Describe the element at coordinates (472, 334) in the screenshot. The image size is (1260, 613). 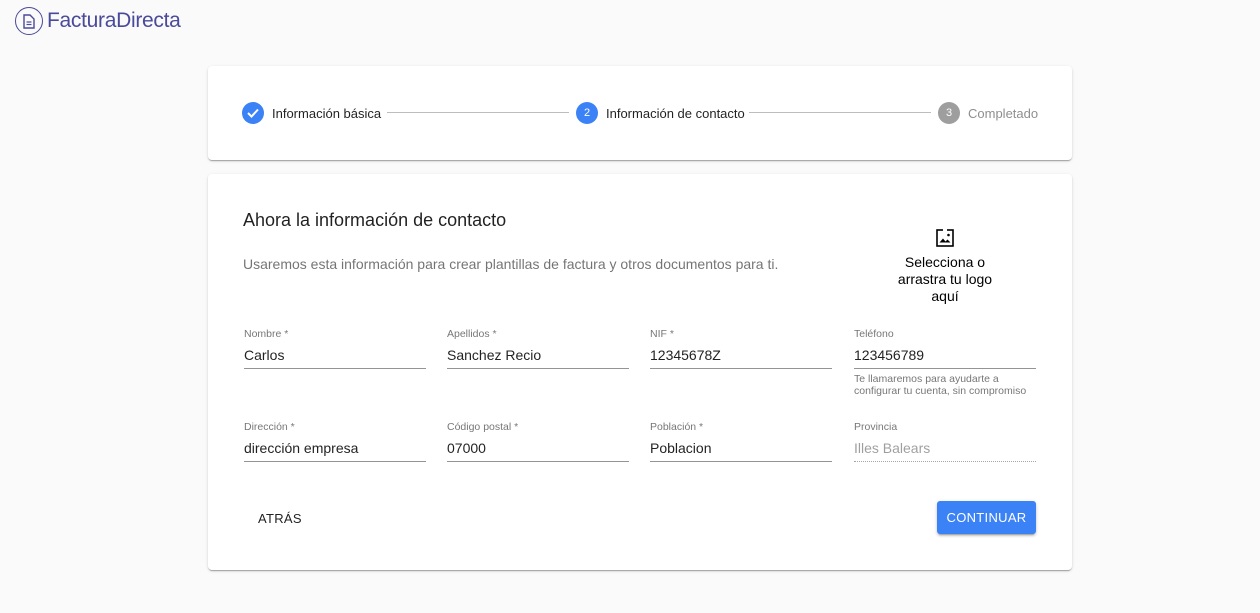
I see `apellidos-label: Apellidos *` at that location.